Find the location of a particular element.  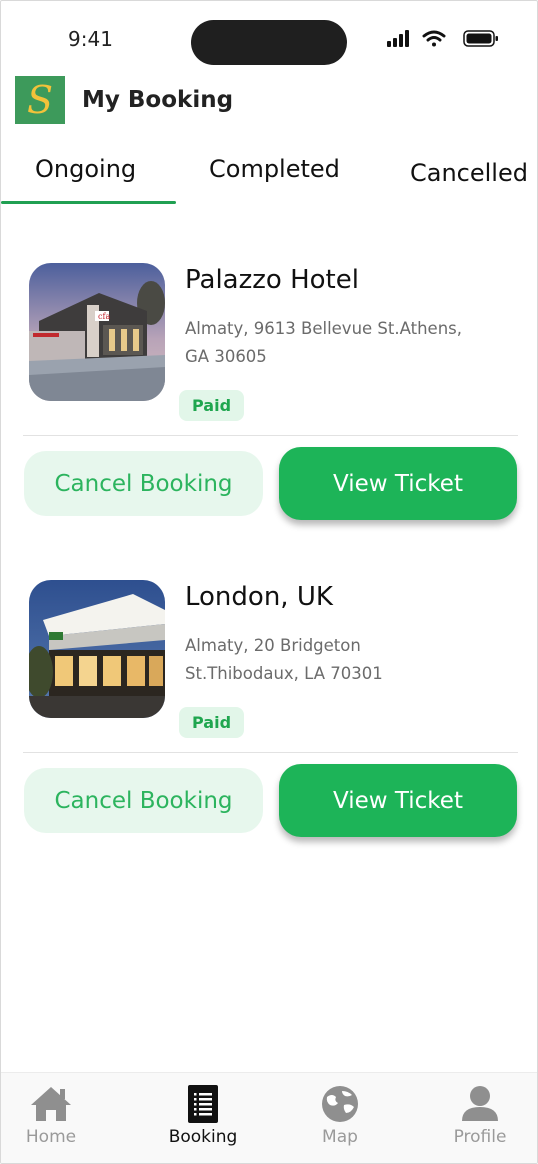

nav-item-map: Map is located at coordinates (340, 1116).